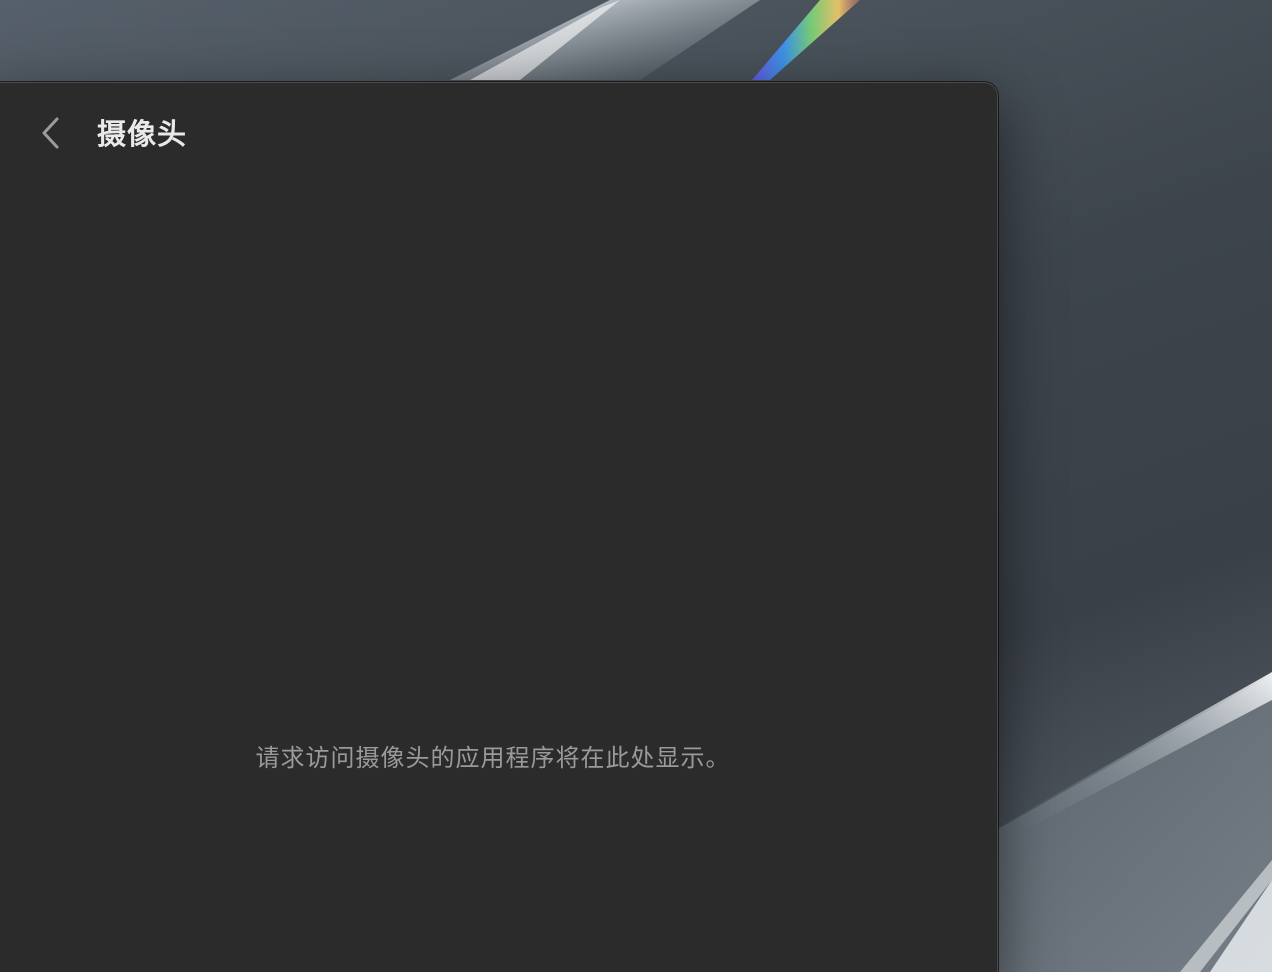 The width and height of the screenshot is (1272, 972). I want to click on empty-state-message: 请求访问摄像头的应用程序将在此处显示。, so click(493, 758).